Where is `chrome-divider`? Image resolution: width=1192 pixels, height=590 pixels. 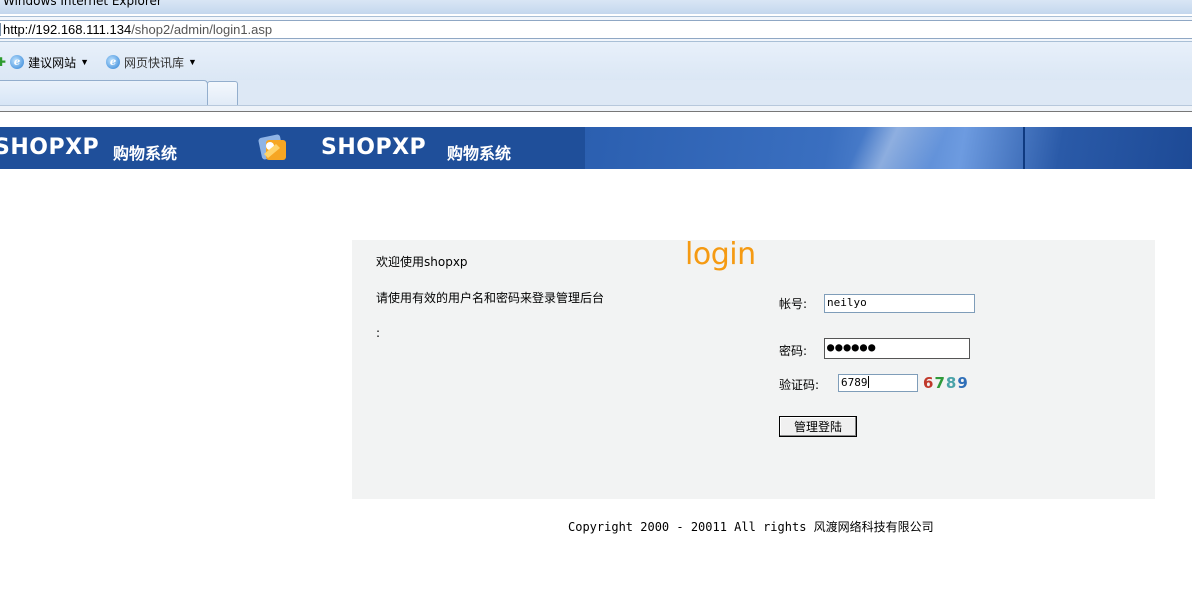
chrome-divider is located at coordinates (596, 108).